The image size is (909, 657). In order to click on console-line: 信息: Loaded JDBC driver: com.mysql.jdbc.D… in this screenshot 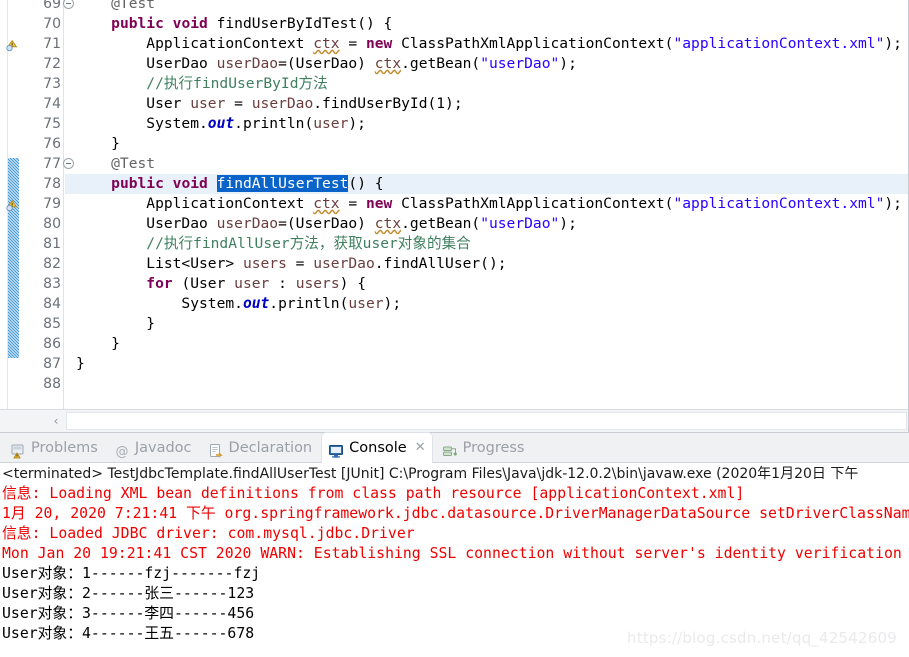, I will do `click(208, 533)`.